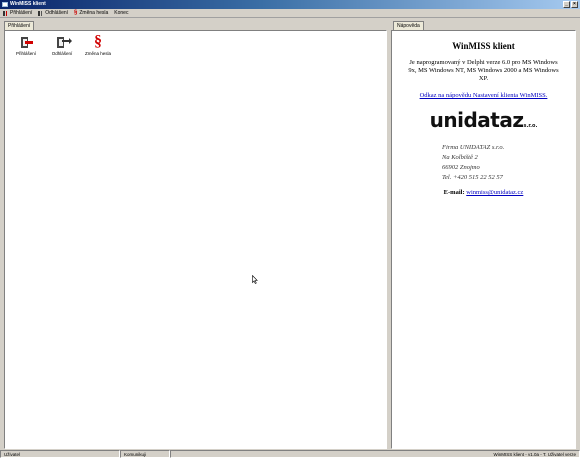 This screenshot has height=458, width=580. I want to click on menu-bar: Přihlášení Odhlášení § Změna hesla Konec, so click(290, 13).